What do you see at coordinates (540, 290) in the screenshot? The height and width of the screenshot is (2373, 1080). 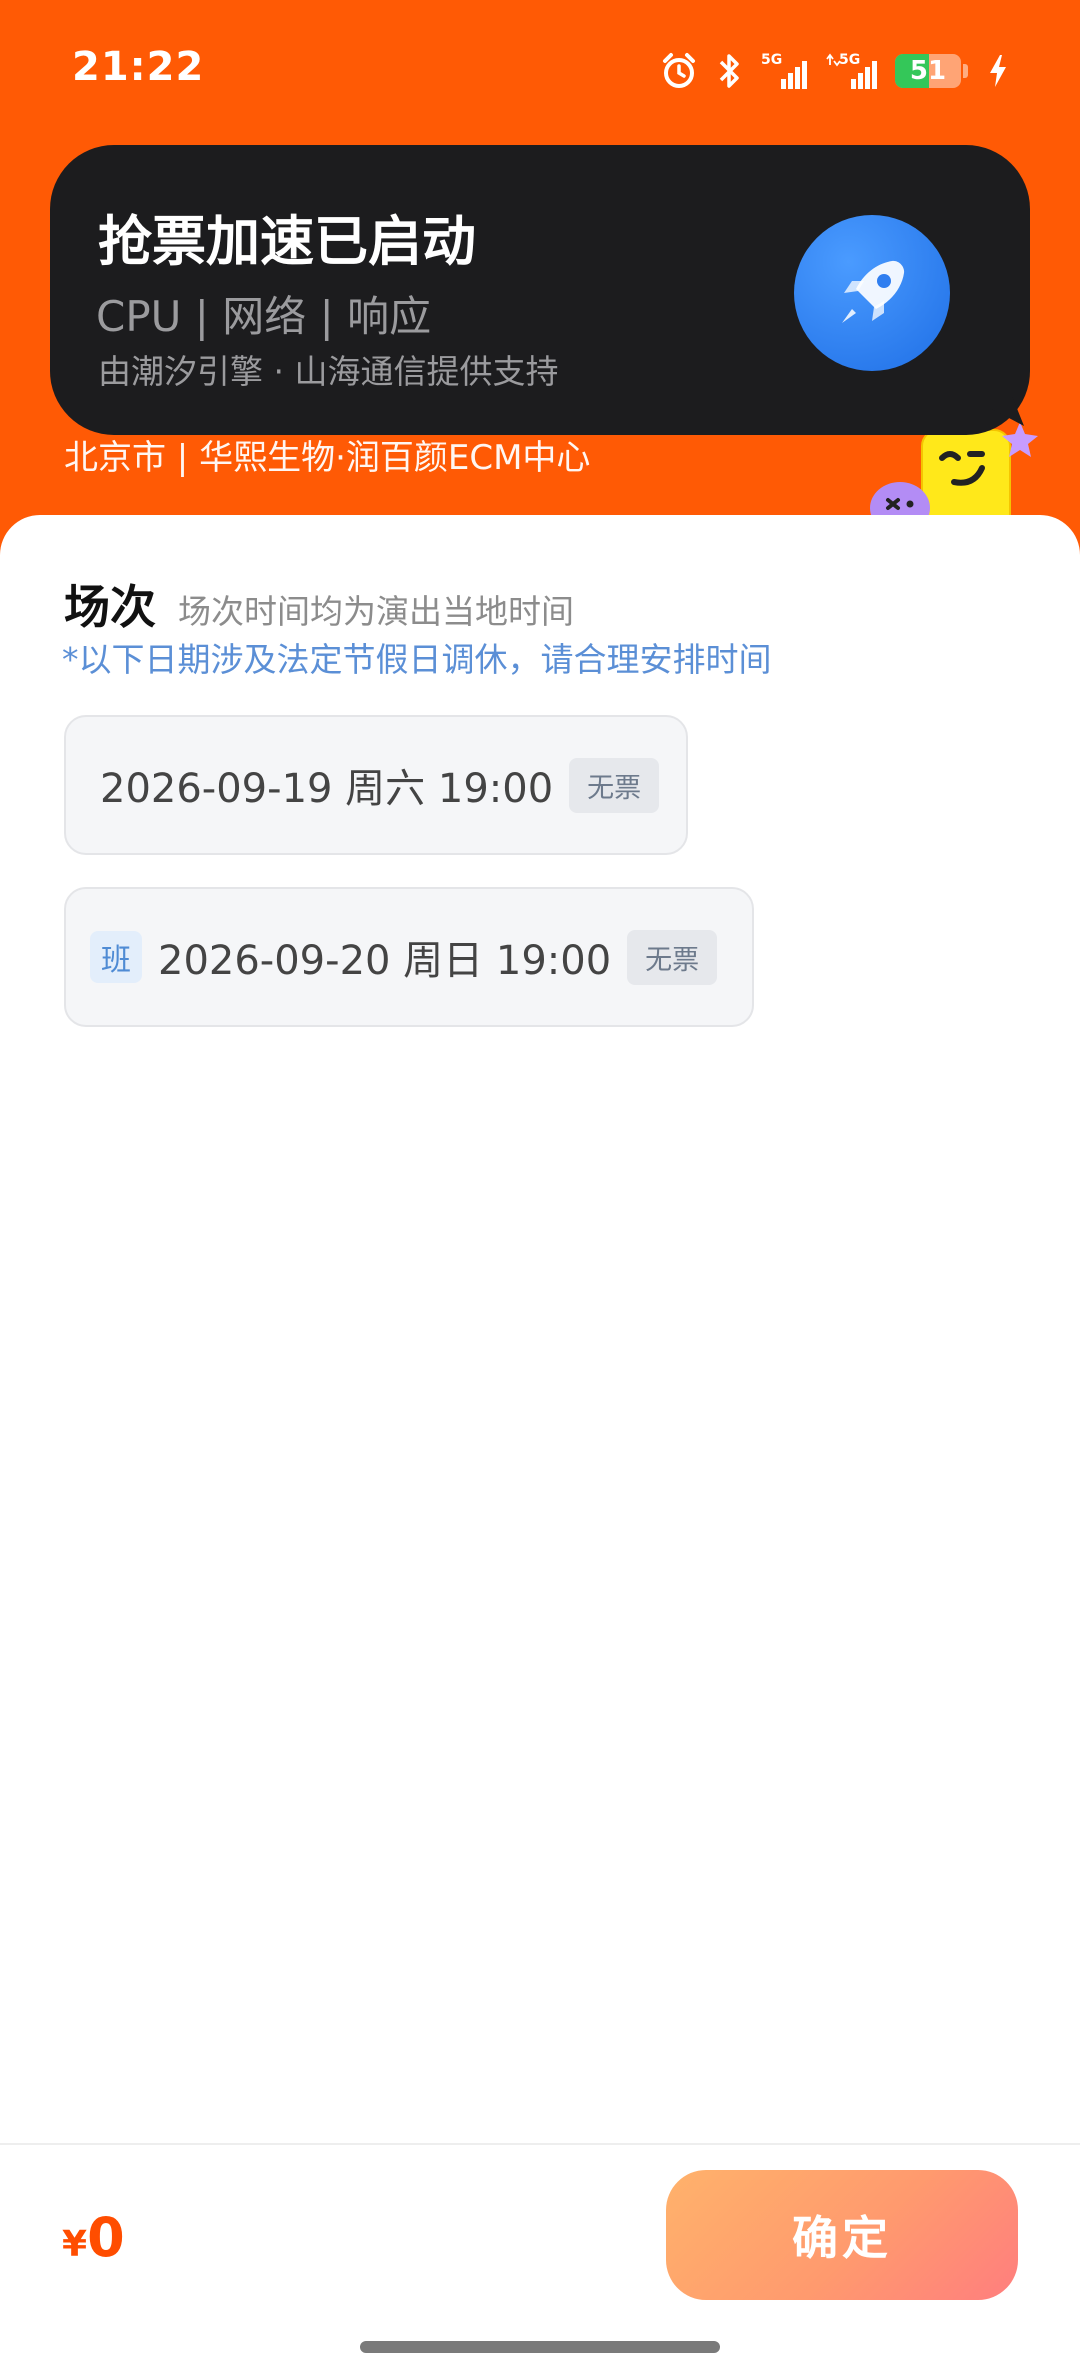 I see `boost-notification: 抢票加速已启动 CPU | 网络 | 响应 由潮汐引擎 · 山海通信提供支持` at bounding box center [540, 290].